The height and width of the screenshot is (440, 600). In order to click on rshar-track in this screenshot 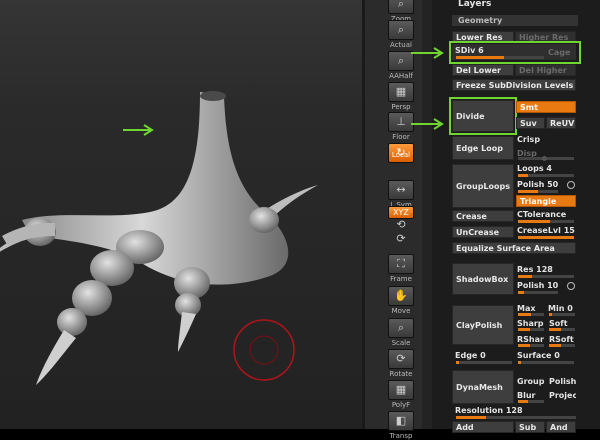, I will do `click(531, 345)`.